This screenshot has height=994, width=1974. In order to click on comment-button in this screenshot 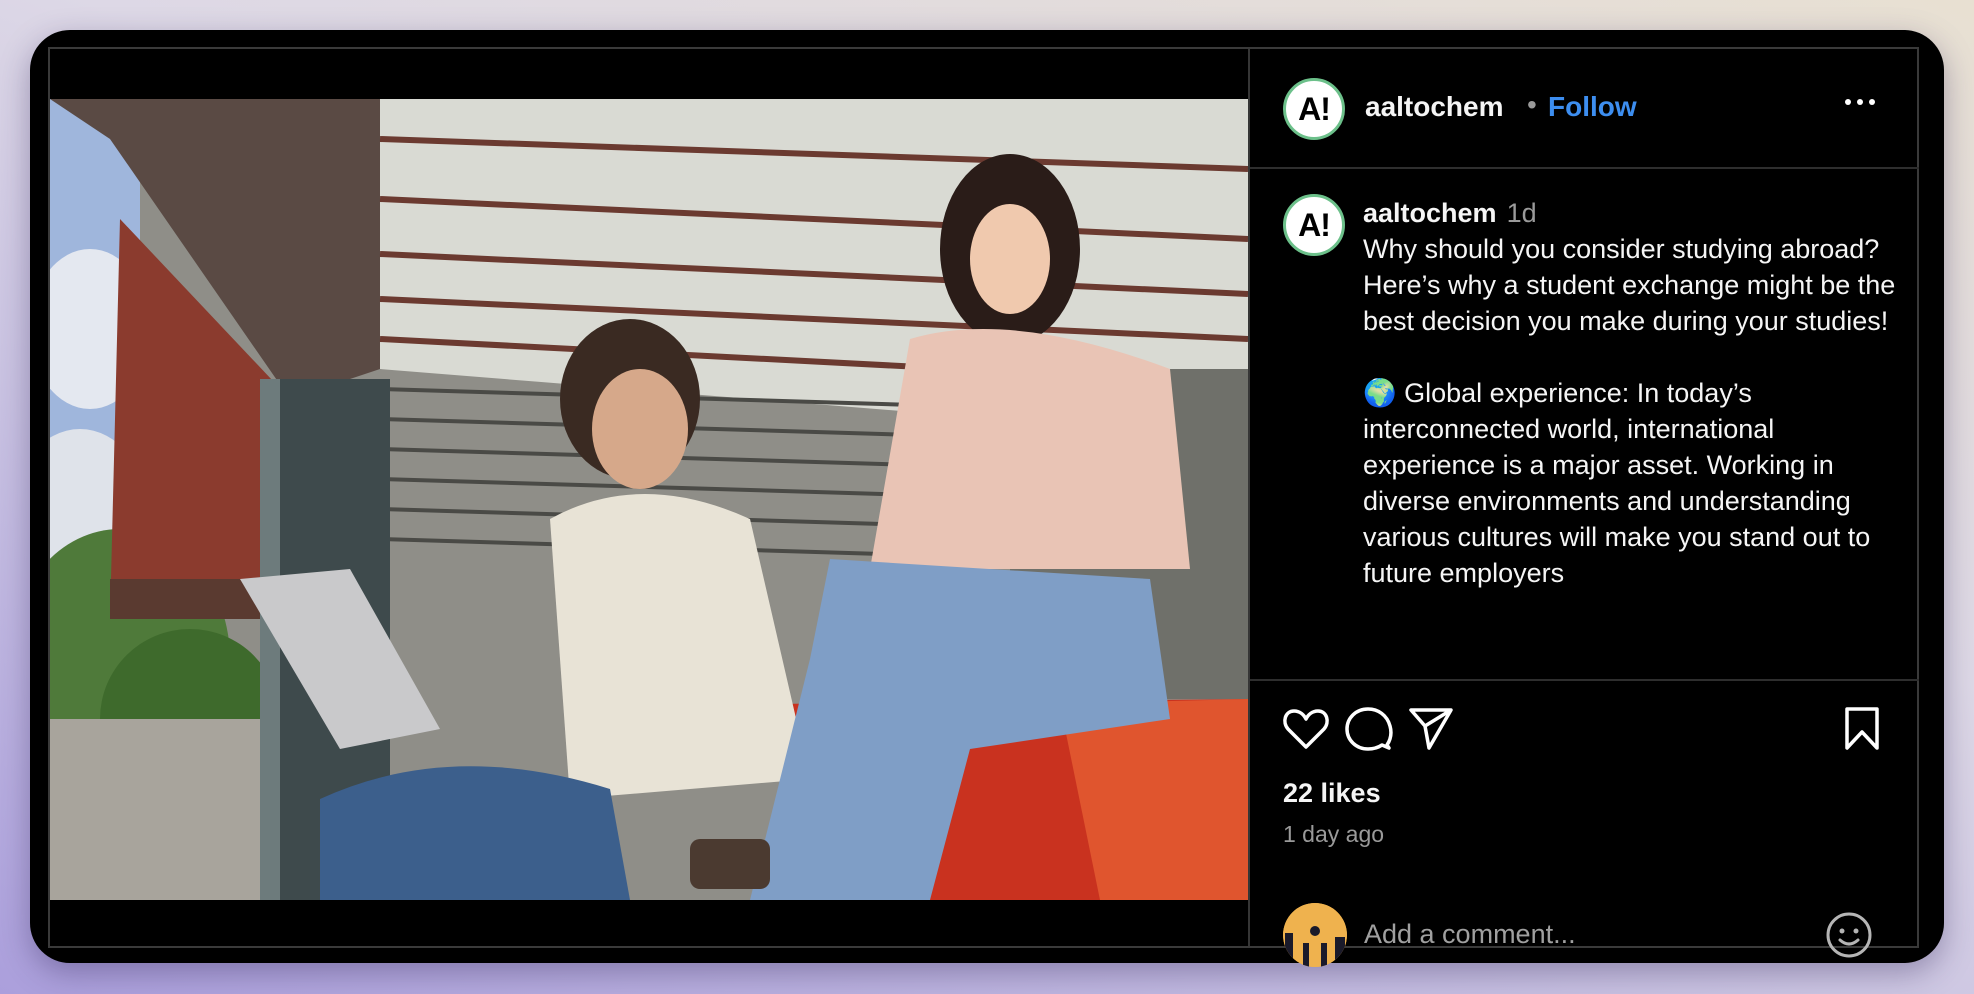, I will do `click(1369, 729)`.